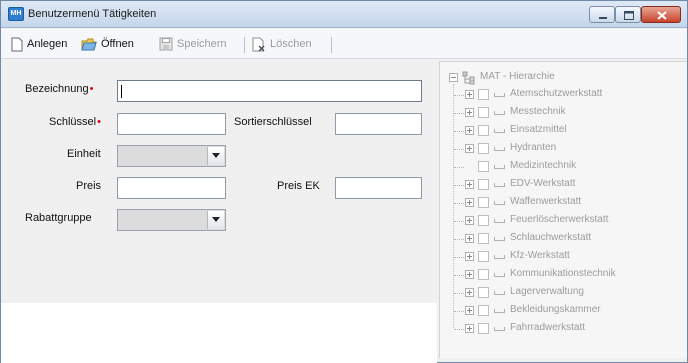 This screenshot has width=688, height=363. I want to click on tree-item: EDV-Werkstatt, so click(564, 185).